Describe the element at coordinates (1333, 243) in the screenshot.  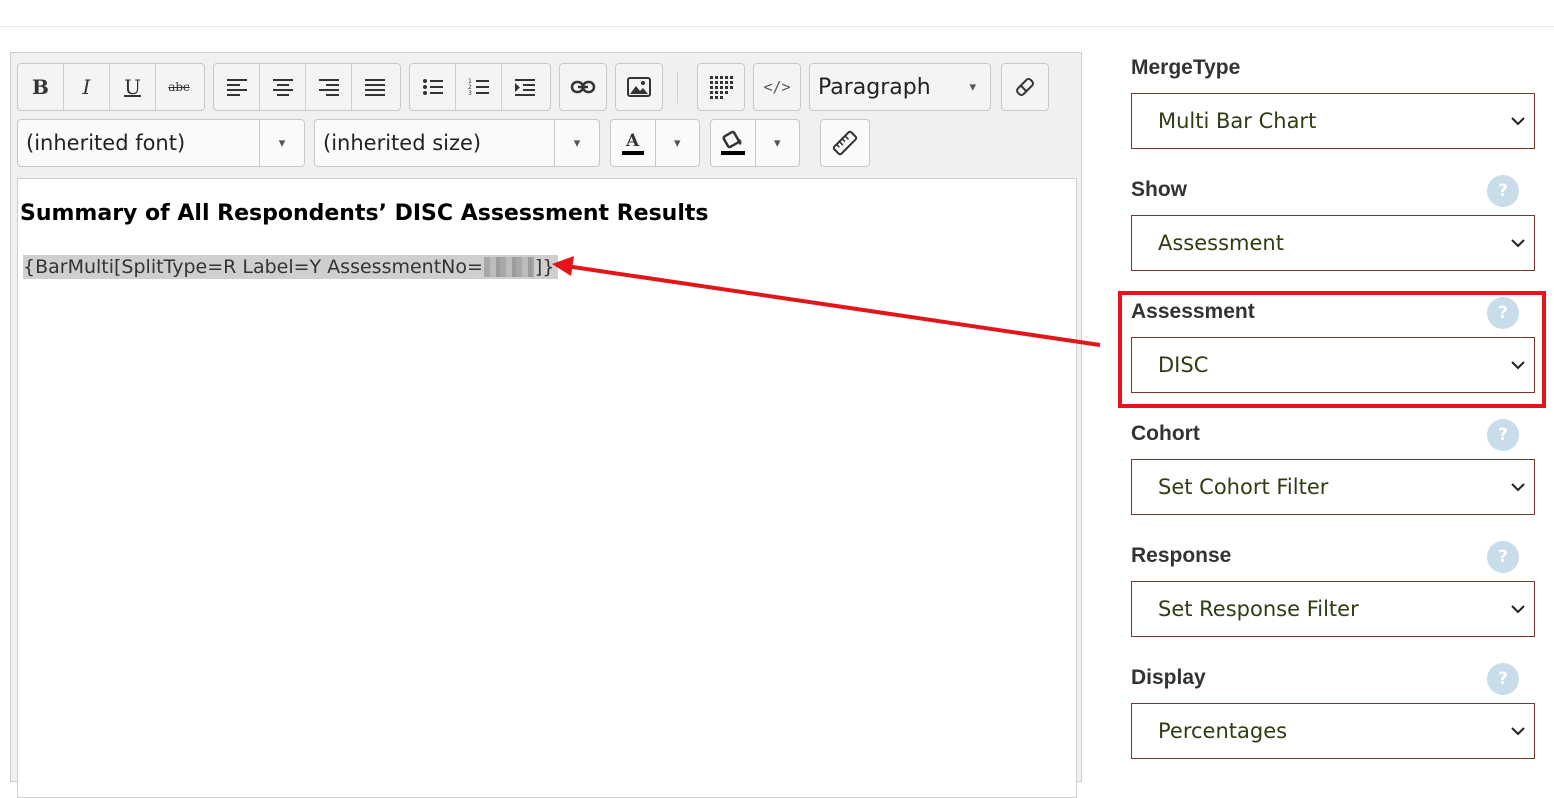
I see `show-select: Assessment` at that location.